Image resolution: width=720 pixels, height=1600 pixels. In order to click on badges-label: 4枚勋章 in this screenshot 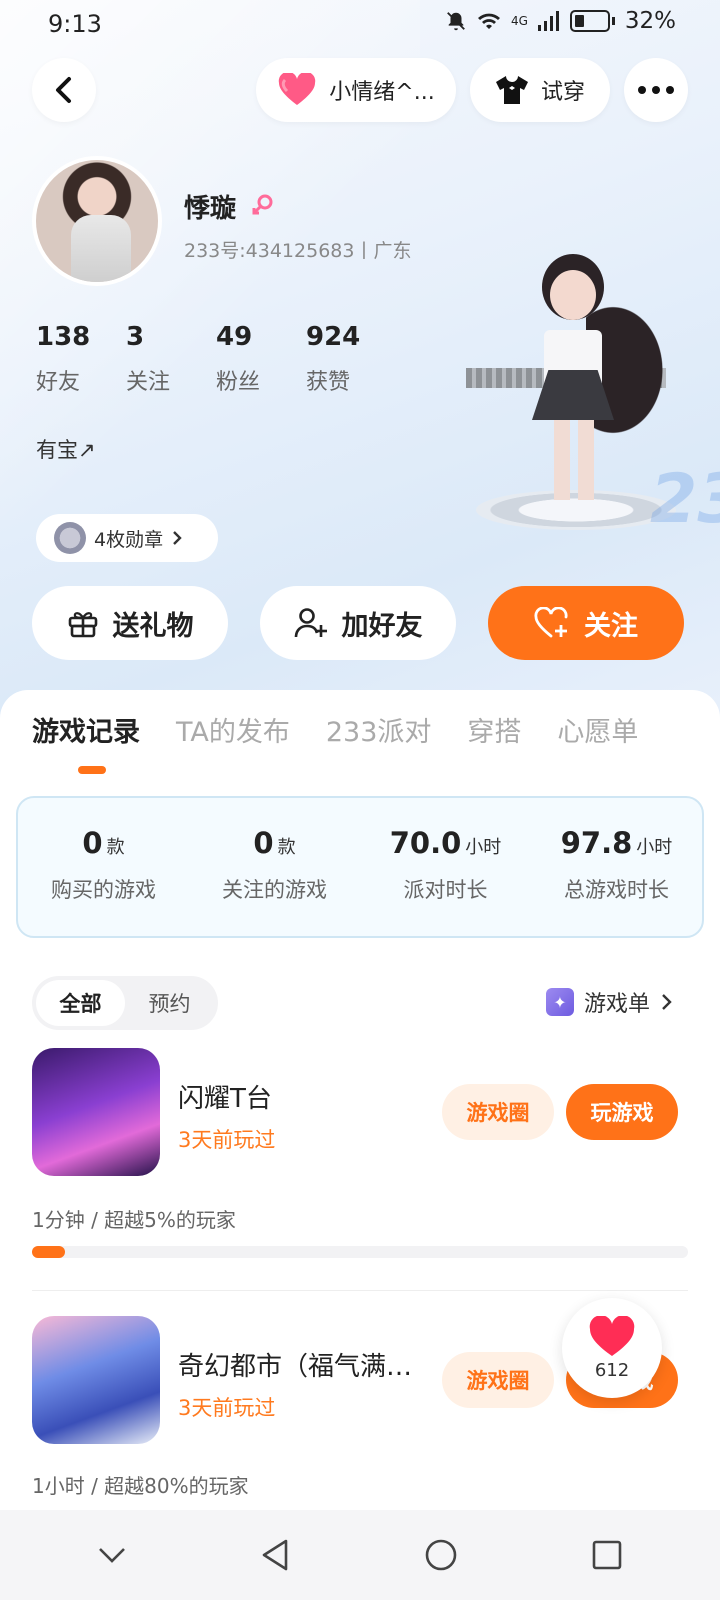, I will do `click(129, 539)`.